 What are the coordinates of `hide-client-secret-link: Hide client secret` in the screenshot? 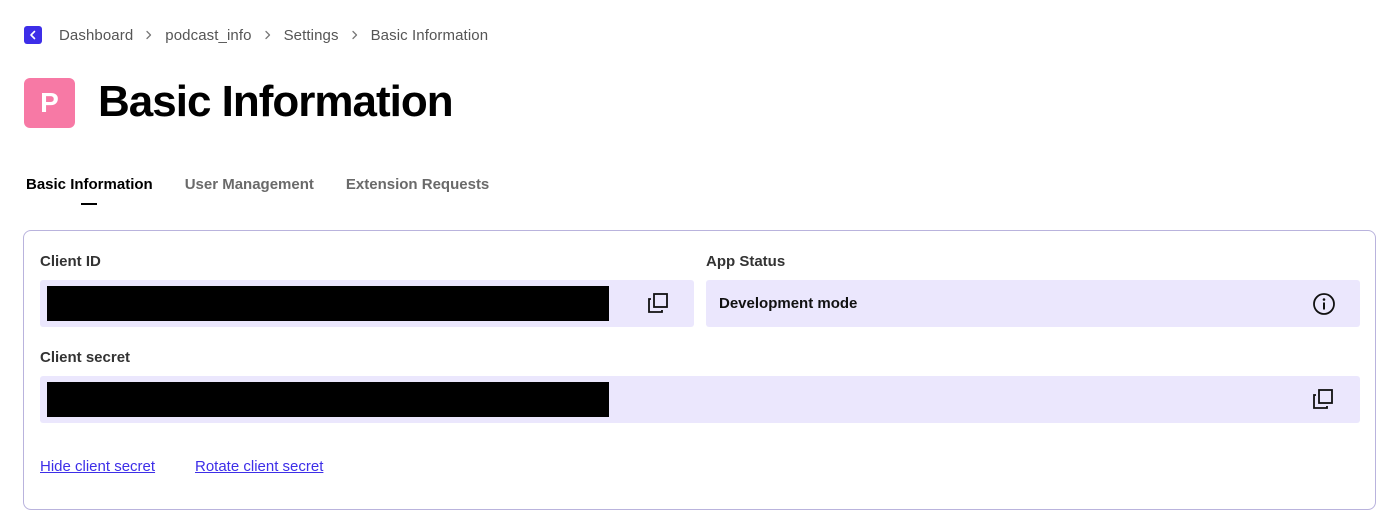 It's located at (97, 467).